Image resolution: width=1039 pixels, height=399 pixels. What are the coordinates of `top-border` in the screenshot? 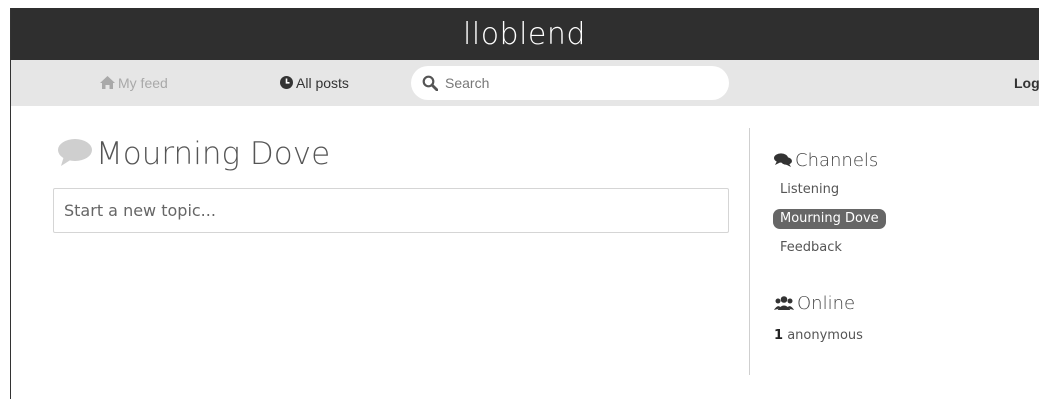 It's located at (519, 4).